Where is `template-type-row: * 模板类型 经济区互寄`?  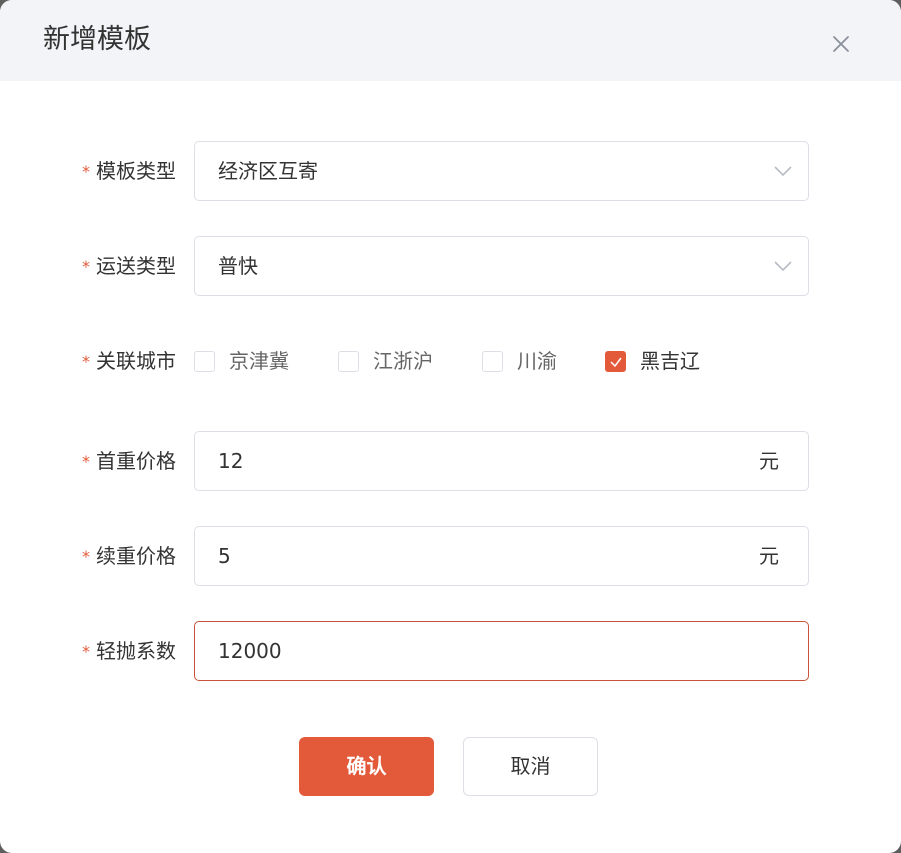 template-type-row: * 模板类型 经济区互寄 is located at coordinates (450, 171).